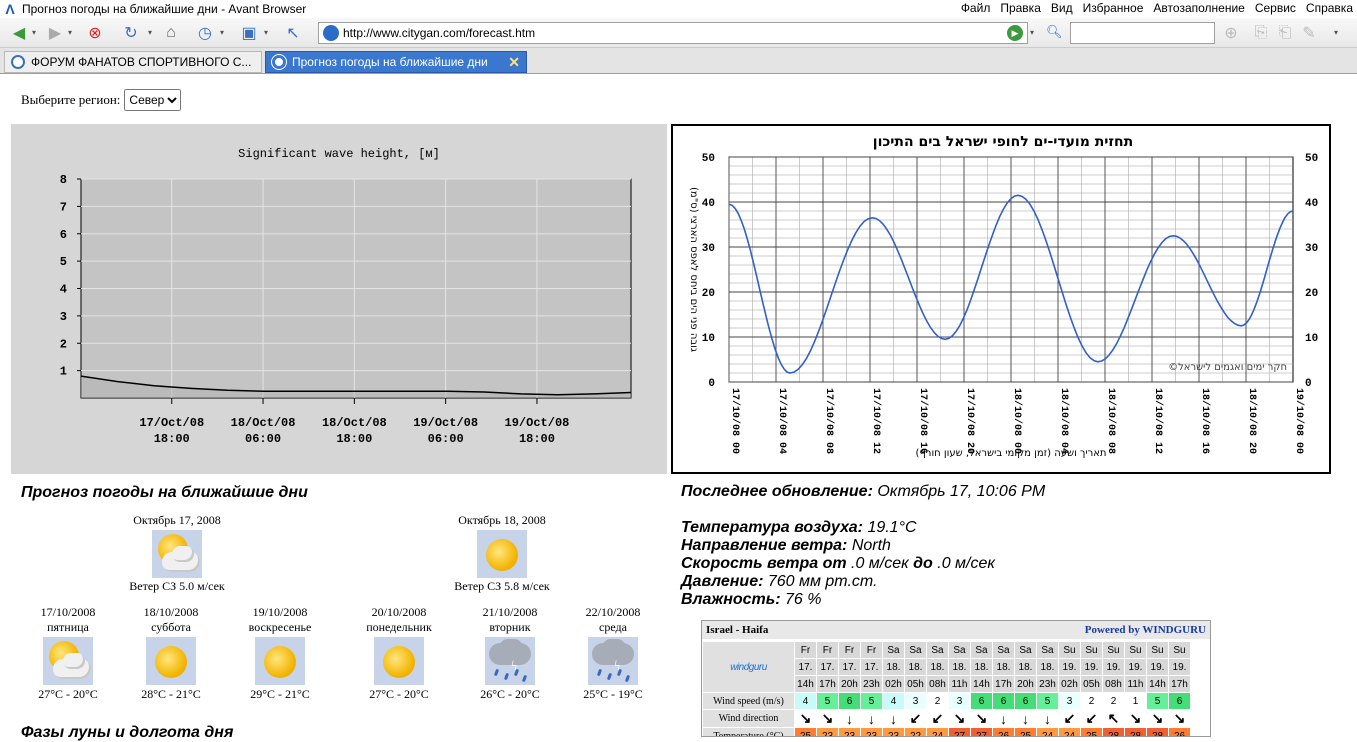 The image size is (1357, 742). What do you see at coordinates (827, 650) in the screenshot?
I see `windguru-day: Fr` at bounding box center [827, 650].